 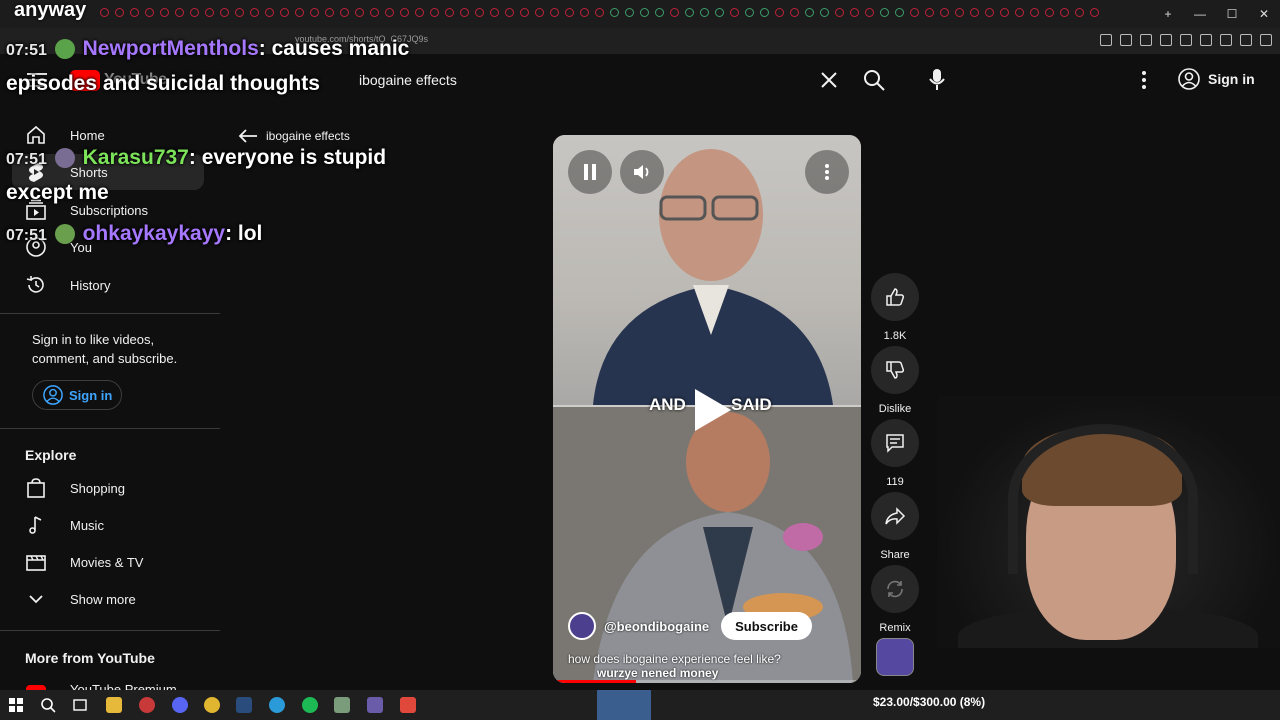 I want to click on taskbar-search-icon, so click(x=48, y=705).